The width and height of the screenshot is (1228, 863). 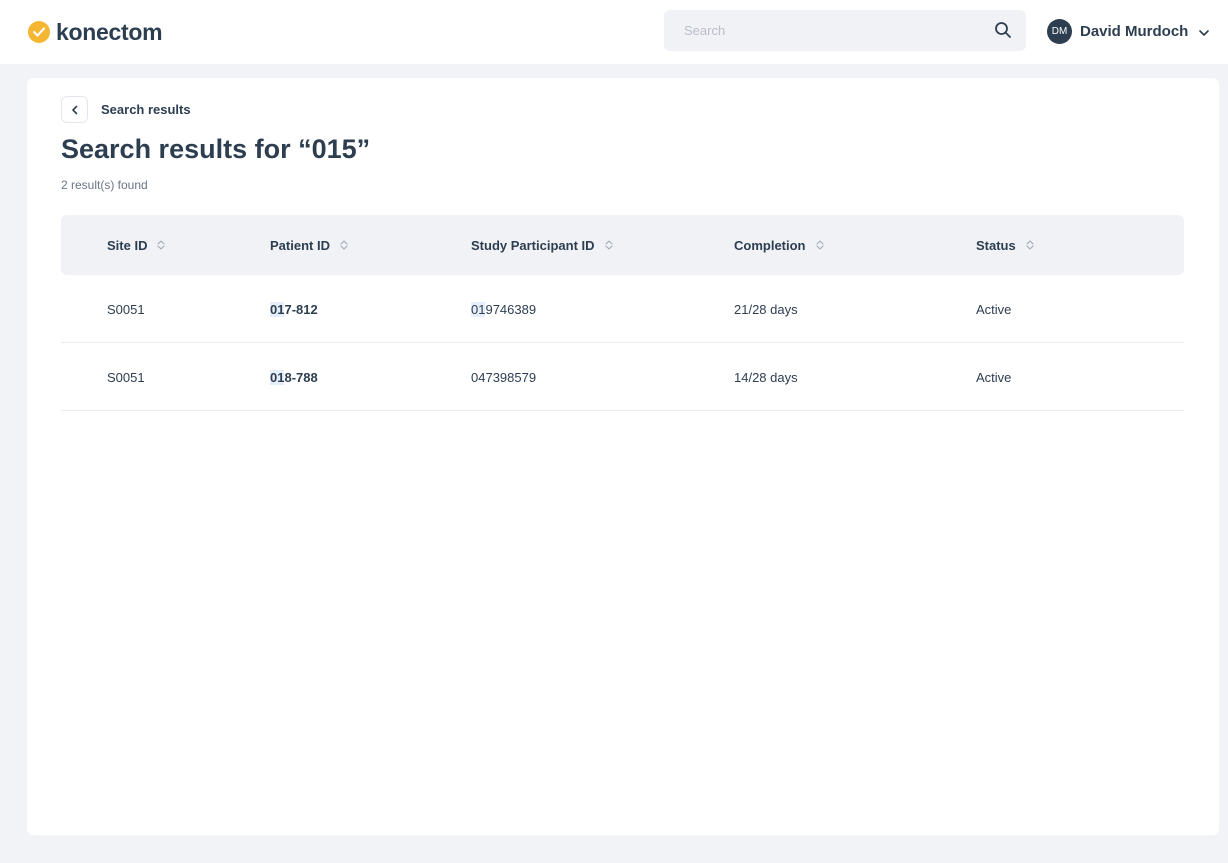 I want to click on search-icon, so click(x=1003, y=30).